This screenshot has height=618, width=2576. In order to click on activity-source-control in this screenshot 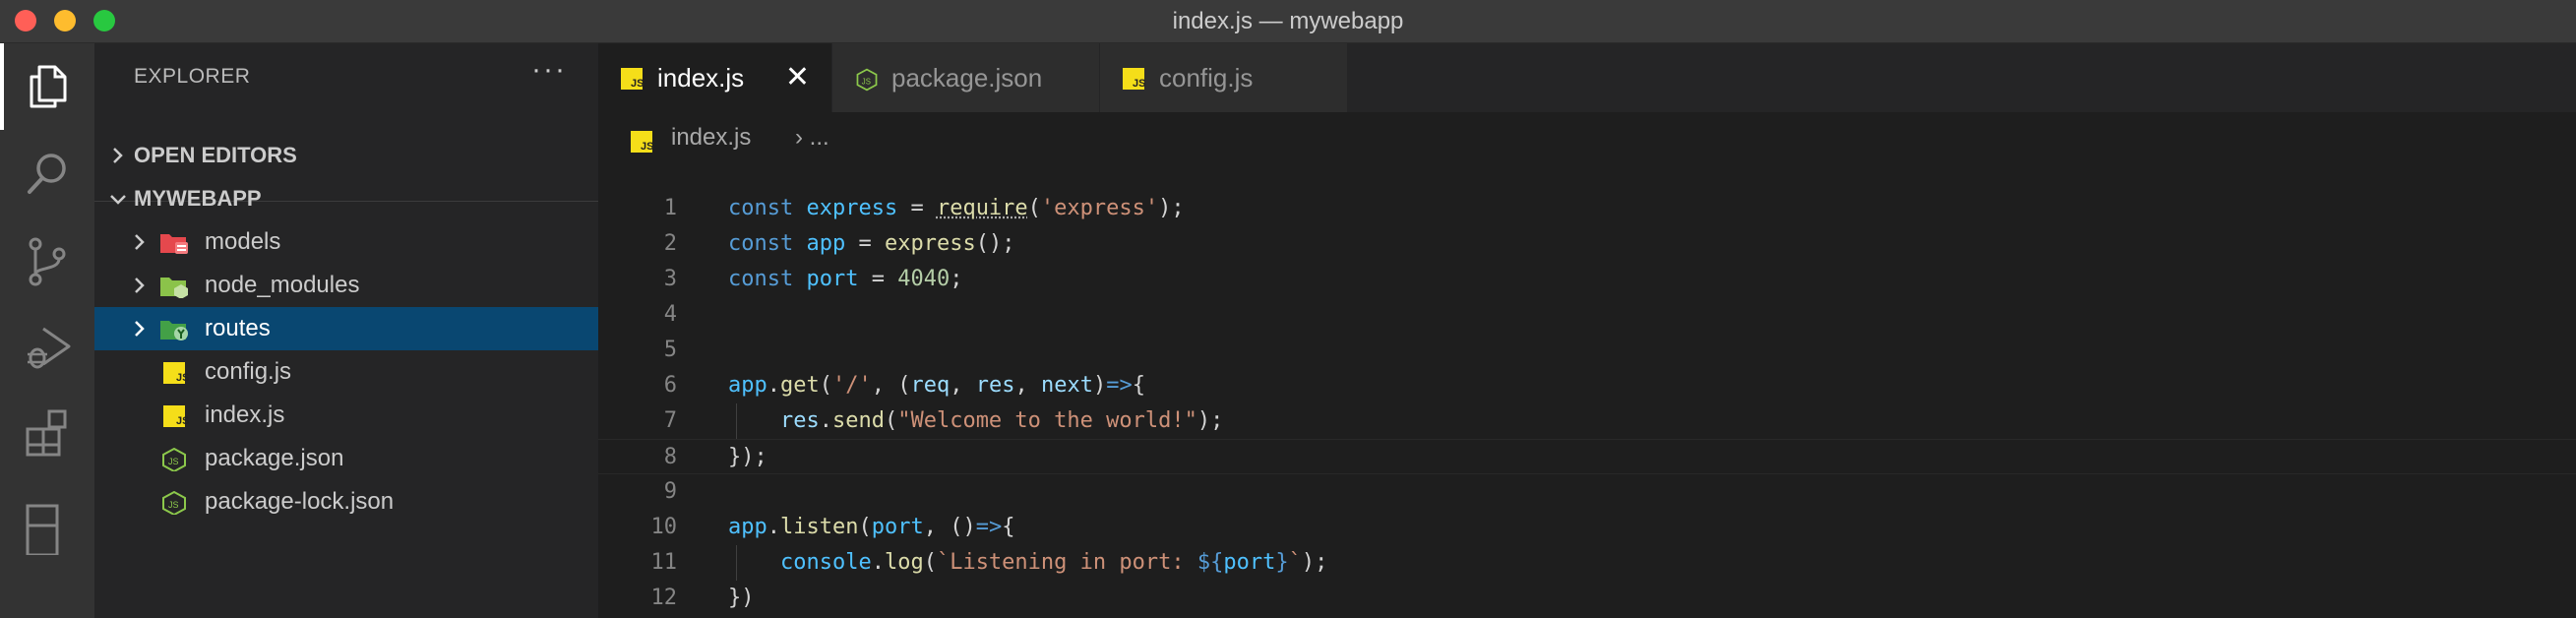, I will do `click(47, 259)`.